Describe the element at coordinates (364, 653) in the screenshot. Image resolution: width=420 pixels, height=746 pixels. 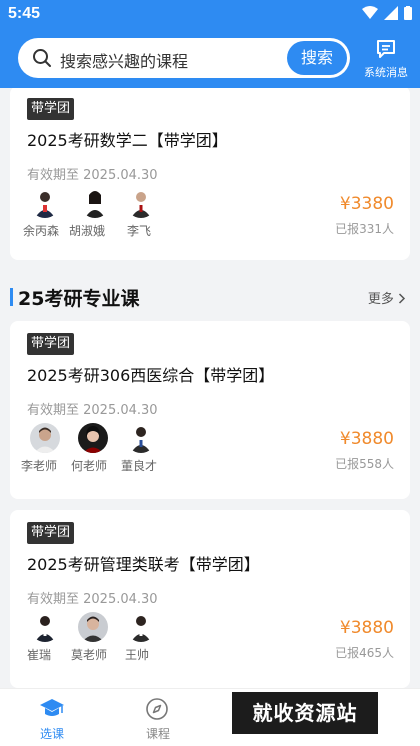
I see `enrolled-count: 已报465人` at that location.